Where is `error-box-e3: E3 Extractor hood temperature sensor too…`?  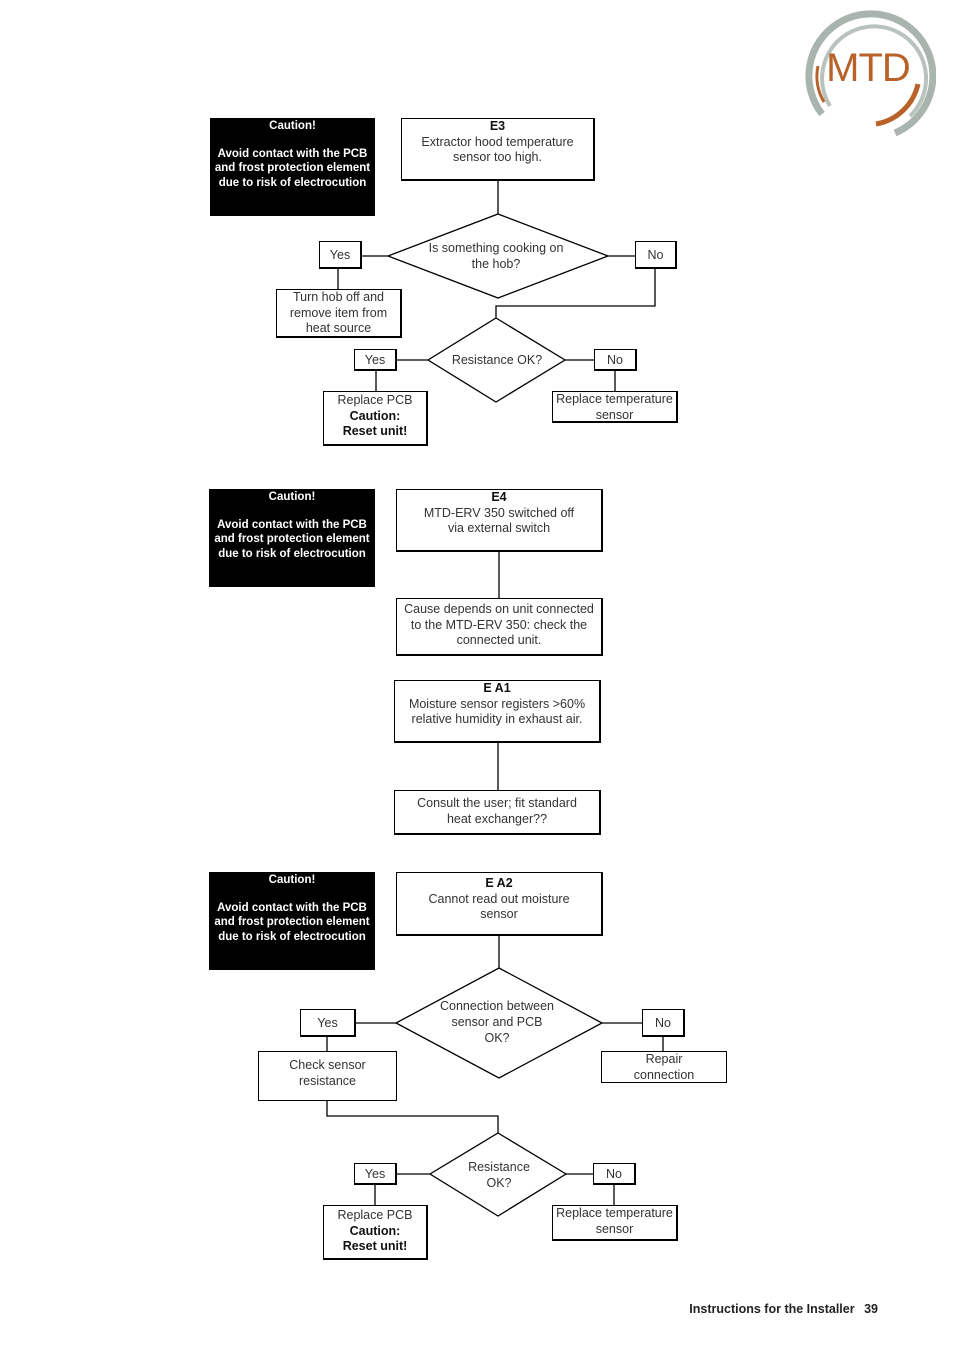 error-box-e3: E3 Extractor hood temperature sensor too… is located at coordinates (498, 149).